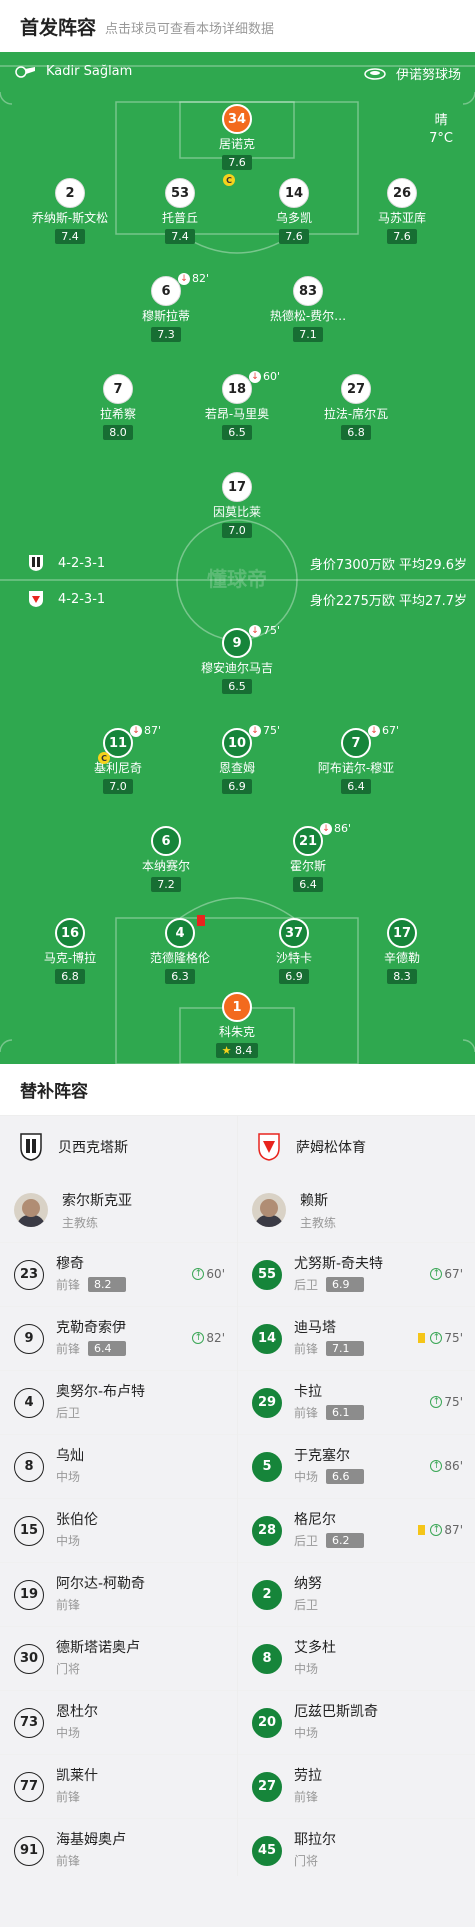  What do you see at coordinates (70, 958) in the screenshot?
I see `player-name: 马克-博拉` at bounding box center [70, 958].